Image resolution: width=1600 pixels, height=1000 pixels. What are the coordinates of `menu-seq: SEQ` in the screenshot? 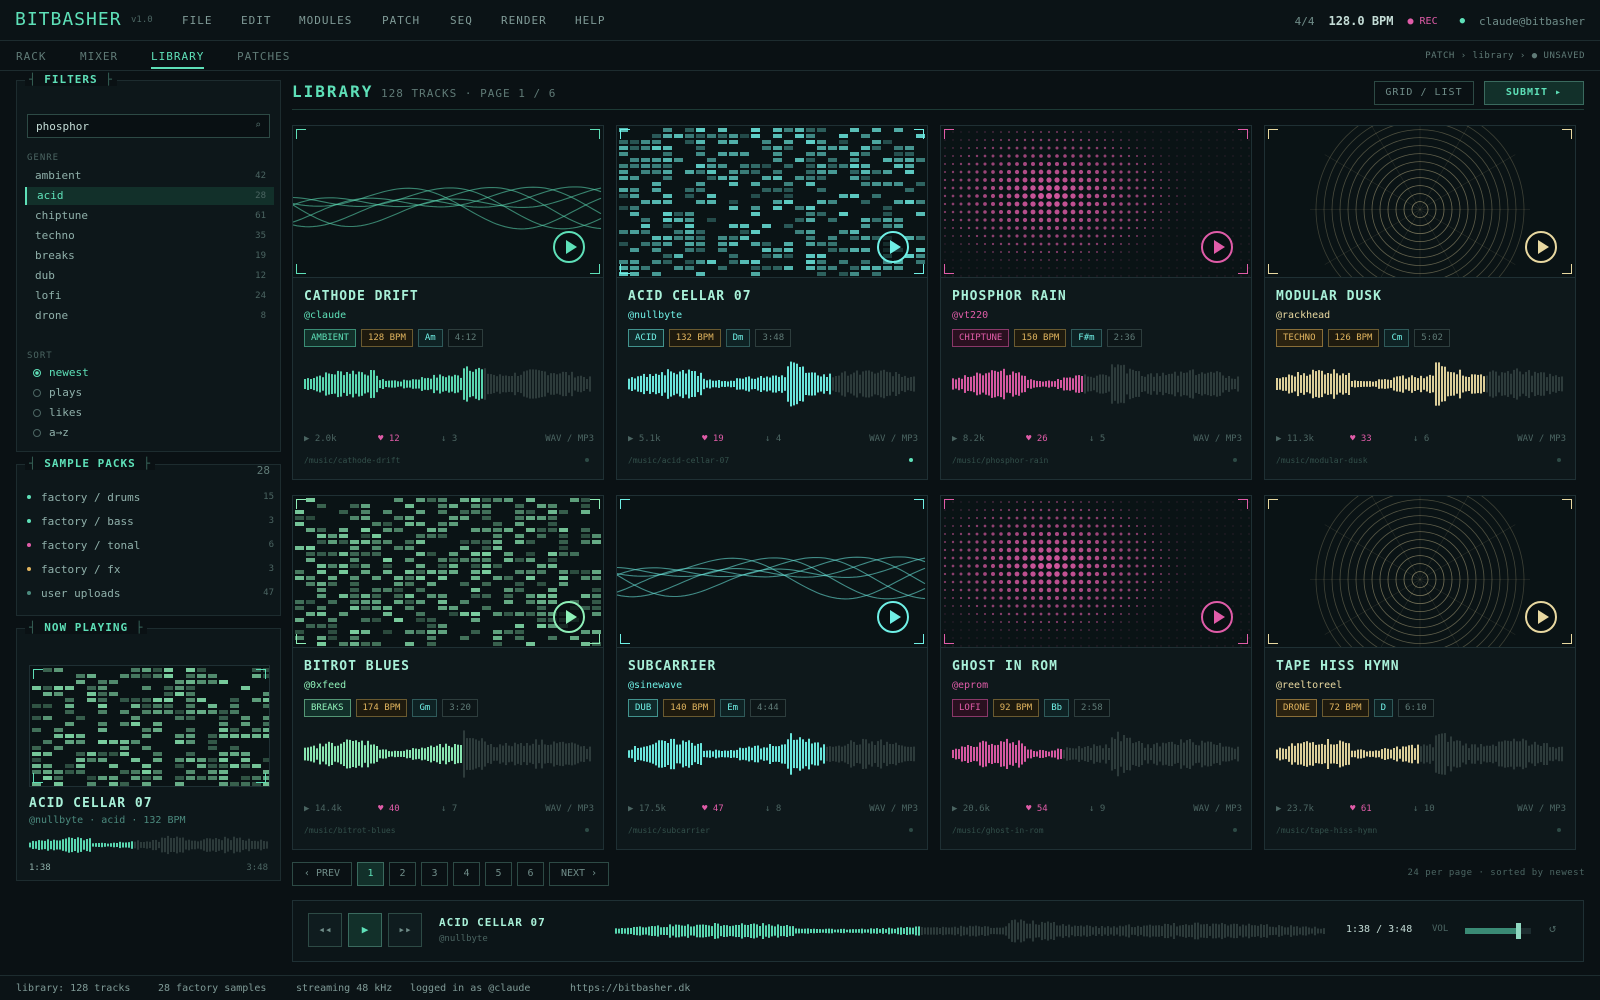 It's located at (461, 20).